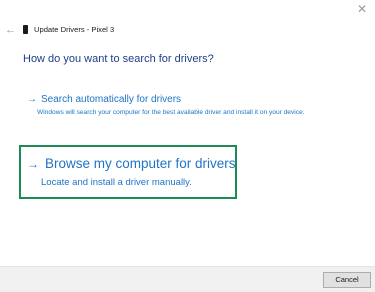 The height and width of the screenshot is (292, 375). Describe the element at coordinates (118, 59) in the screenshot. I see `page-heading: How do you want to search for drivers?` at that location.